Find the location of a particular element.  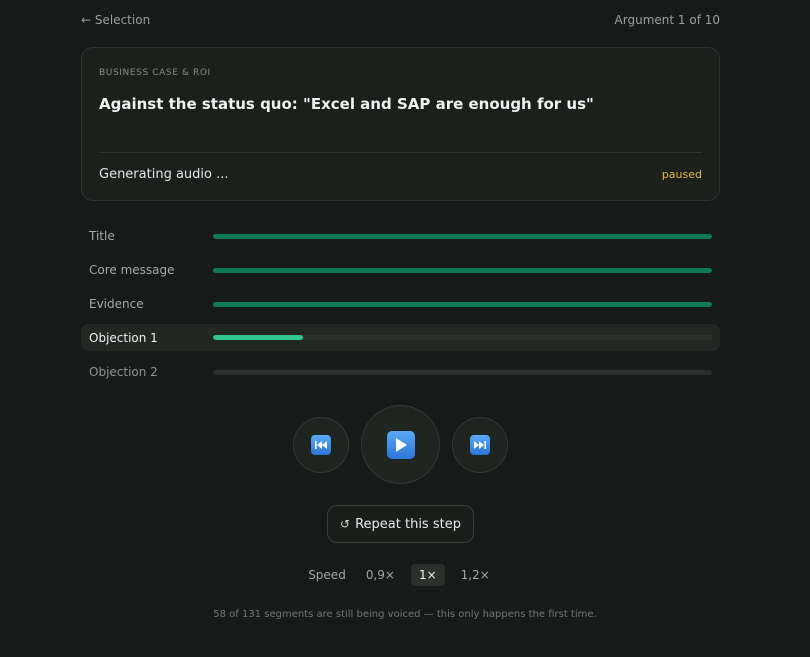

step-label: Title is located at coordinates (102, 236).